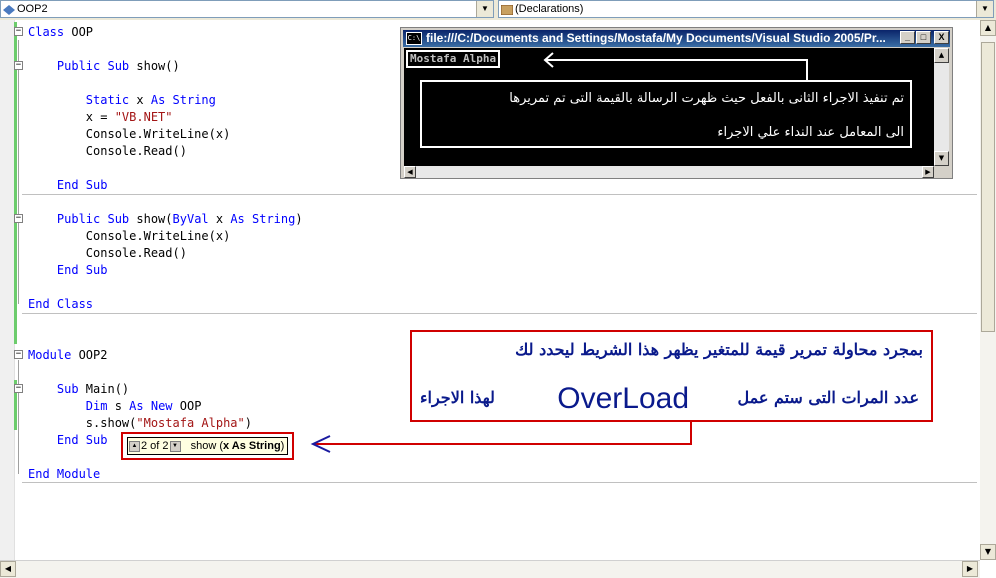 This screenshot has width=996, height=578. What do you see at coordinates (8, 569) in the screenshot?
I see `scroll-left-icon: ◀` at bounding box center [8, 569].